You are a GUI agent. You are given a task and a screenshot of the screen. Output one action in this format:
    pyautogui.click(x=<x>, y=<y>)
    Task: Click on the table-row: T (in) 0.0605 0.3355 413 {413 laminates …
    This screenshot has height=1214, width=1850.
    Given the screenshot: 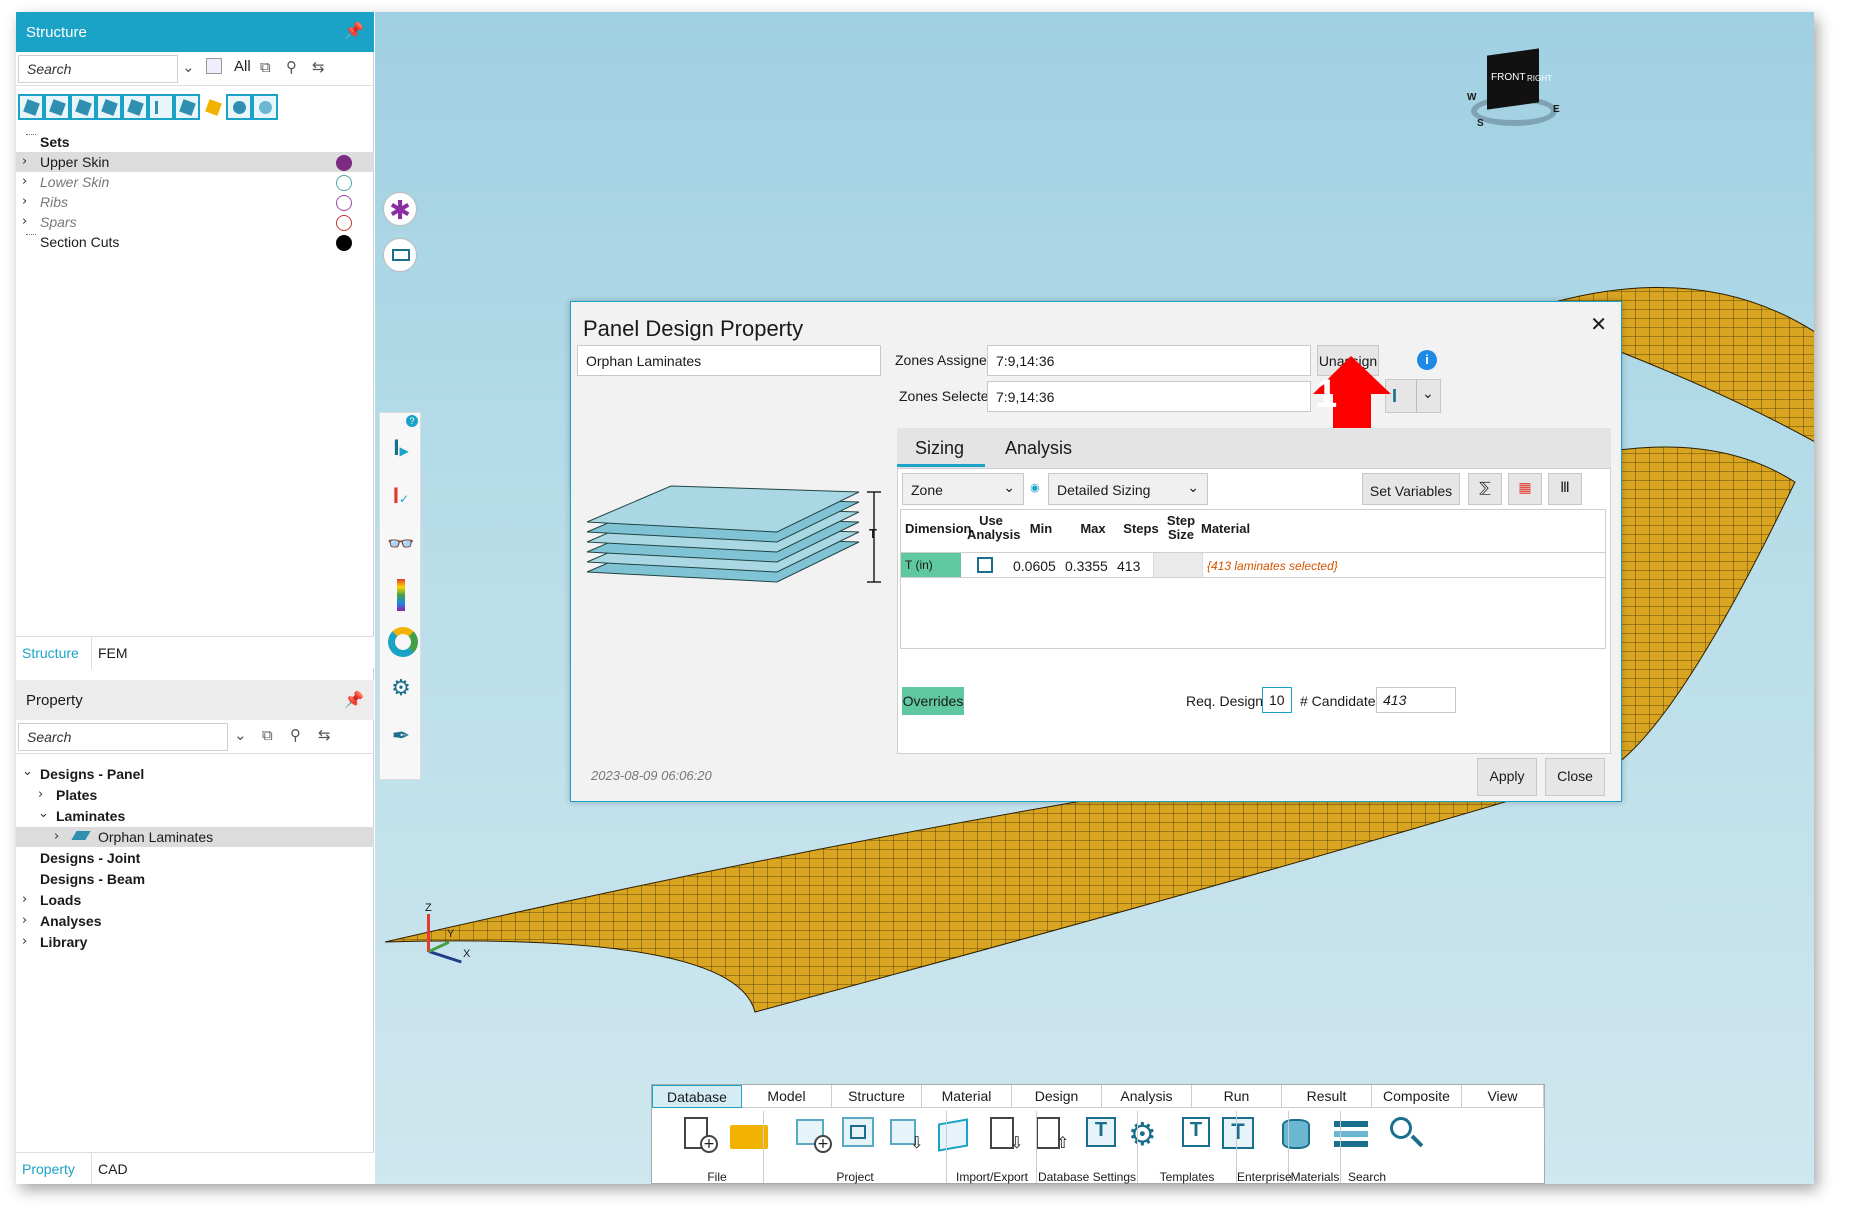 What is the action you would take?
    pyautogui.click(x=1253, y=565)
    